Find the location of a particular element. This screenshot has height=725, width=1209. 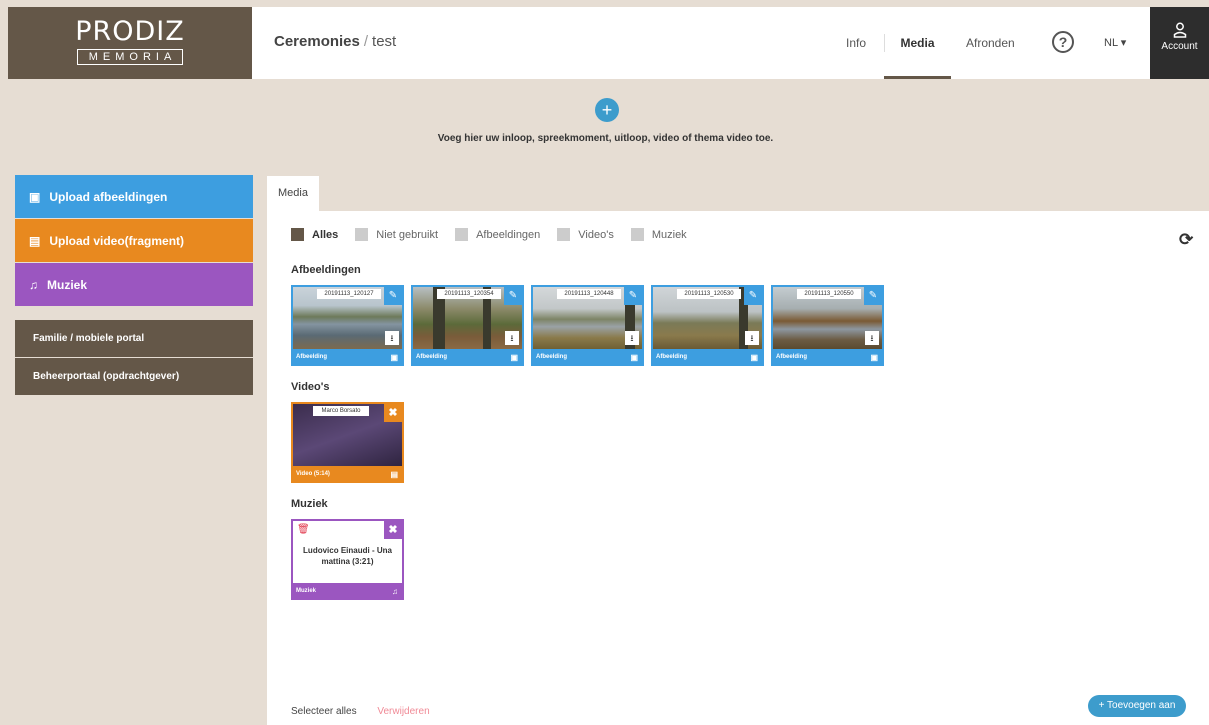

music-title: Ludovico Einaudi - Una mattina (3:21) is located at coordinates (347, 556).